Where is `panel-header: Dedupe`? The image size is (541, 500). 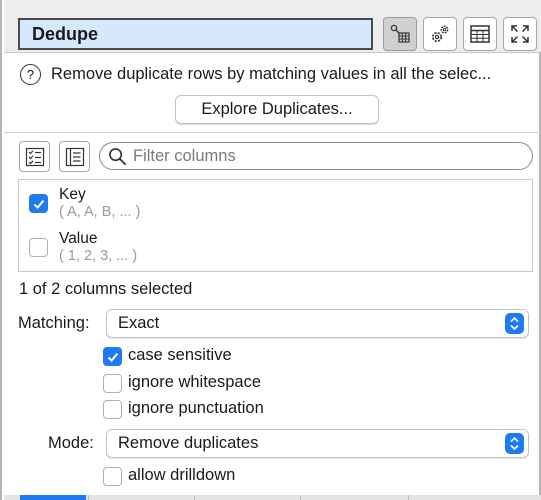
panel-header: Dedupe is located at coordinates (272, 26).